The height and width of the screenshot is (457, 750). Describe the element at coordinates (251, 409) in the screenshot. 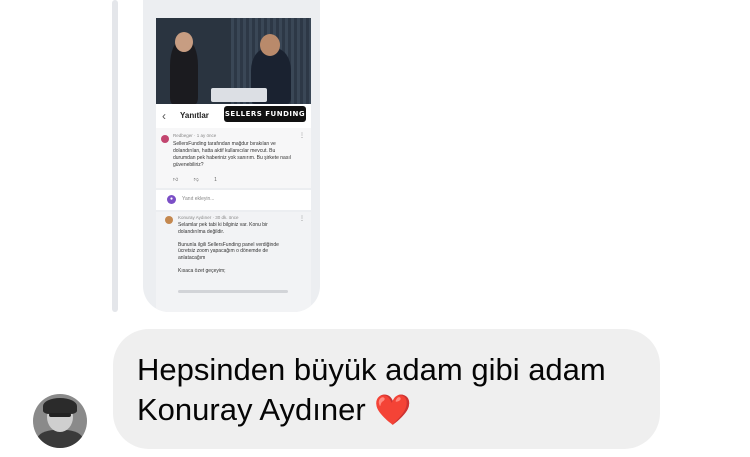

I see `message-line-2: Konuray Aydıner` at that location.